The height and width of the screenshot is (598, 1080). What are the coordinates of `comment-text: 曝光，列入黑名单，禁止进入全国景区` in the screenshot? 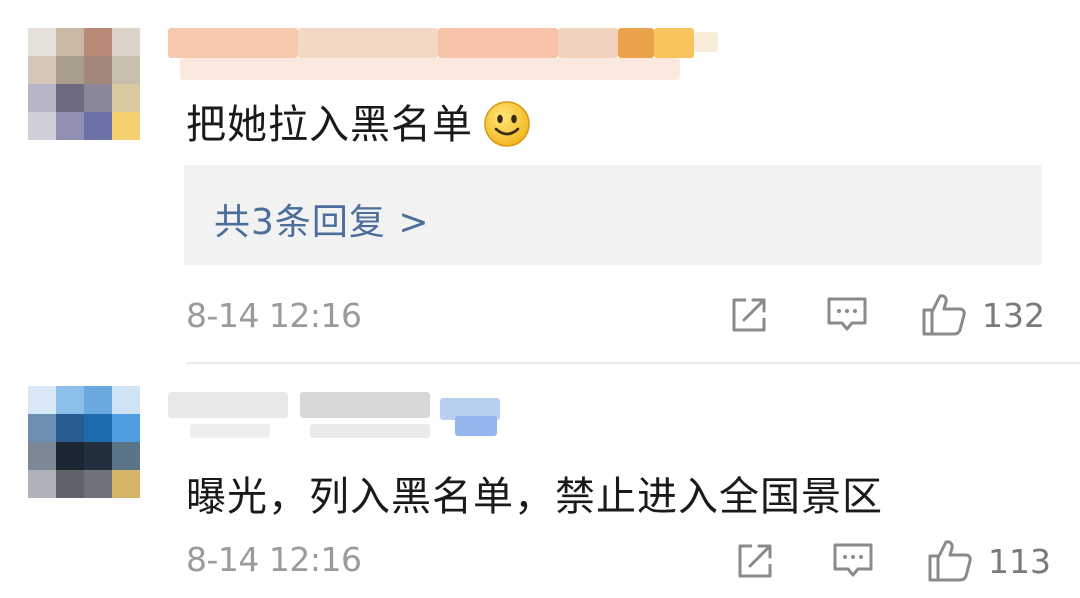 It's located at (534, 497).